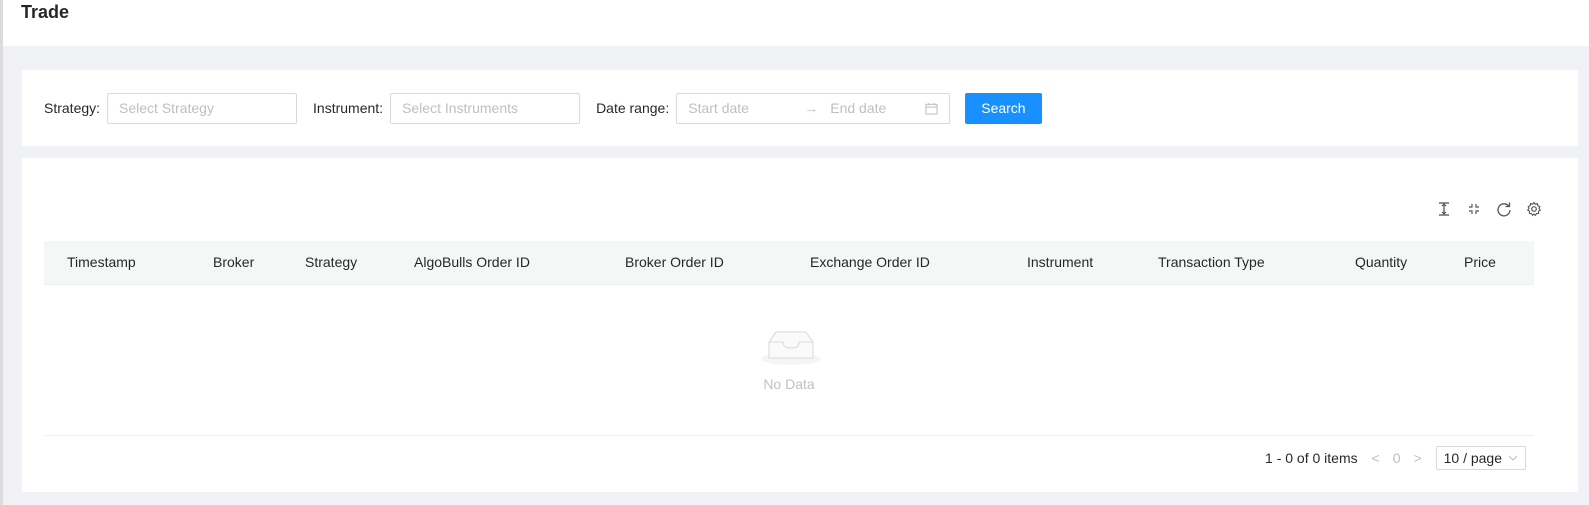  I want to click on start-date-input: Start date, so click(744, 108).